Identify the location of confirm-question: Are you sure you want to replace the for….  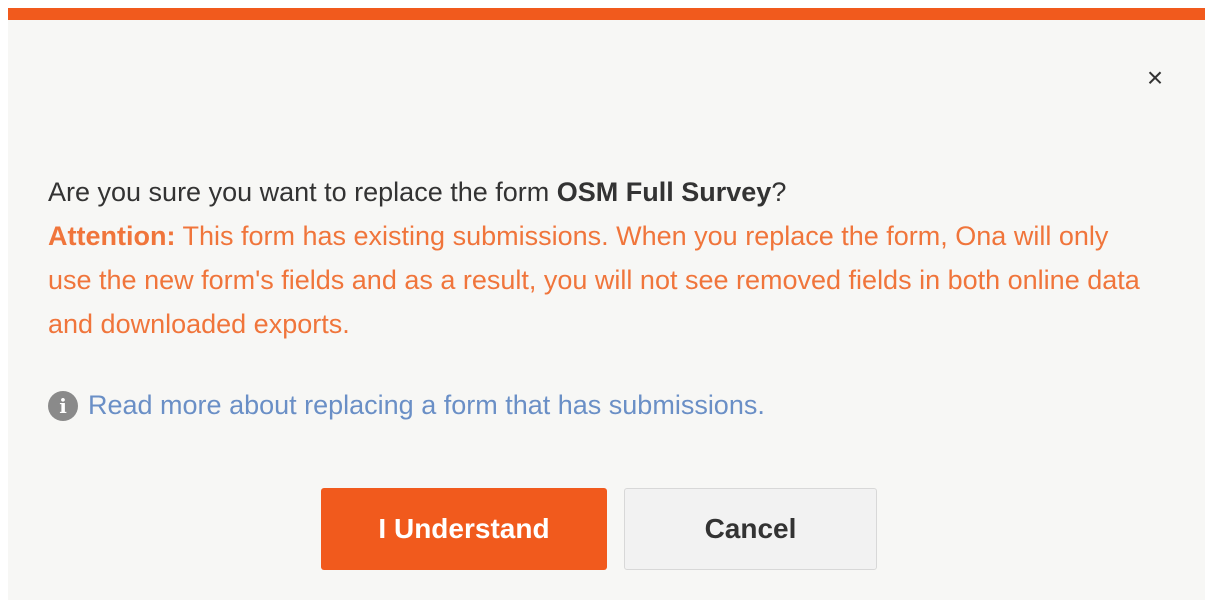
(603, 192).